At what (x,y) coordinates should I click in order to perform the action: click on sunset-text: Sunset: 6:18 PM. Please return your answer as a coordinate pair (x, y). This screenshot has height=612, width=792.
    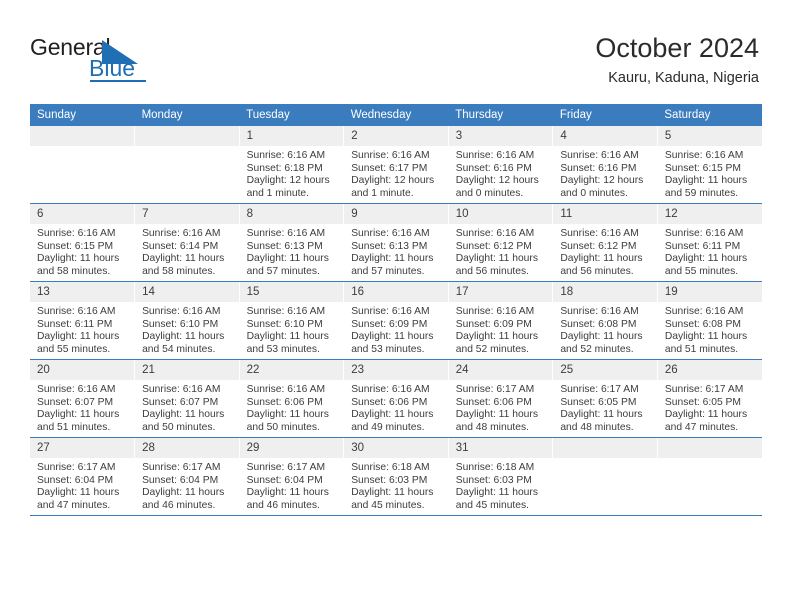
    Looking at the image, I should click on (284, 168).